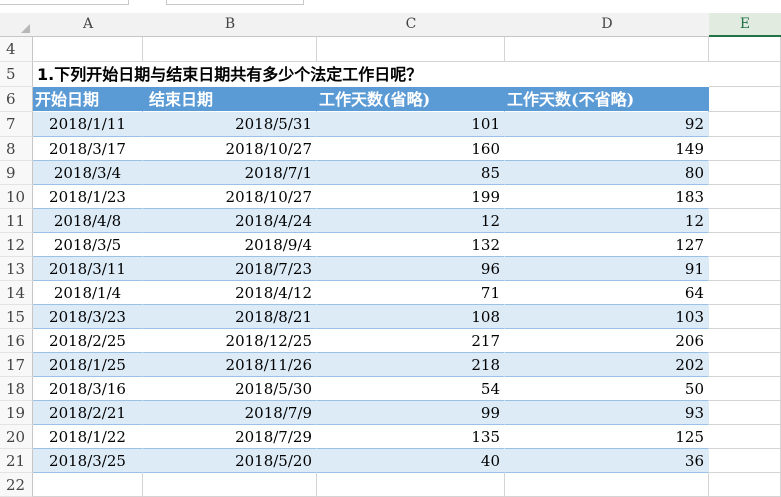  I want to click on table-header-end-date: 结束日期, so click(230, 99).